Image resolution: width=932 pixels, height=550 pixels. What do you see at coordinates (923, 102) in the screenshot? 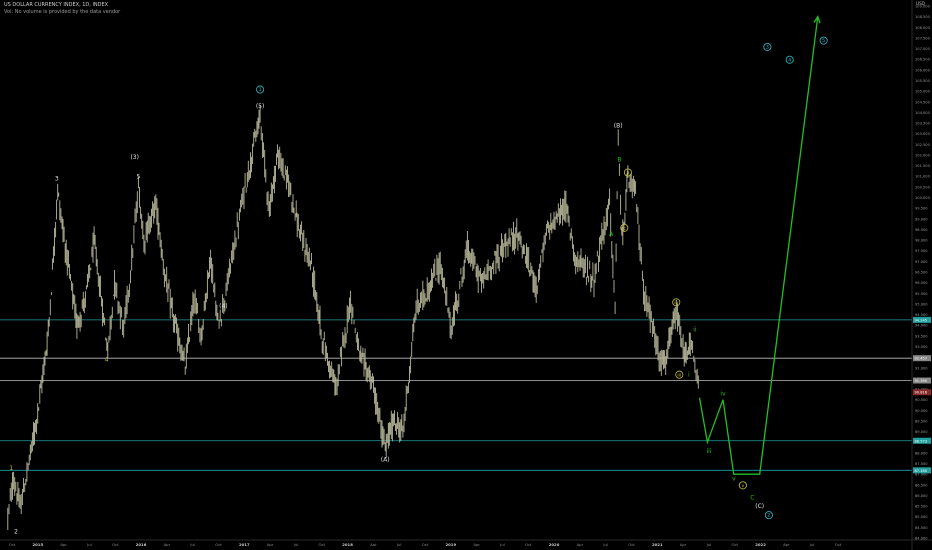
I see `price-tick-label-9: 104.500` at bounding box center [923, 102].